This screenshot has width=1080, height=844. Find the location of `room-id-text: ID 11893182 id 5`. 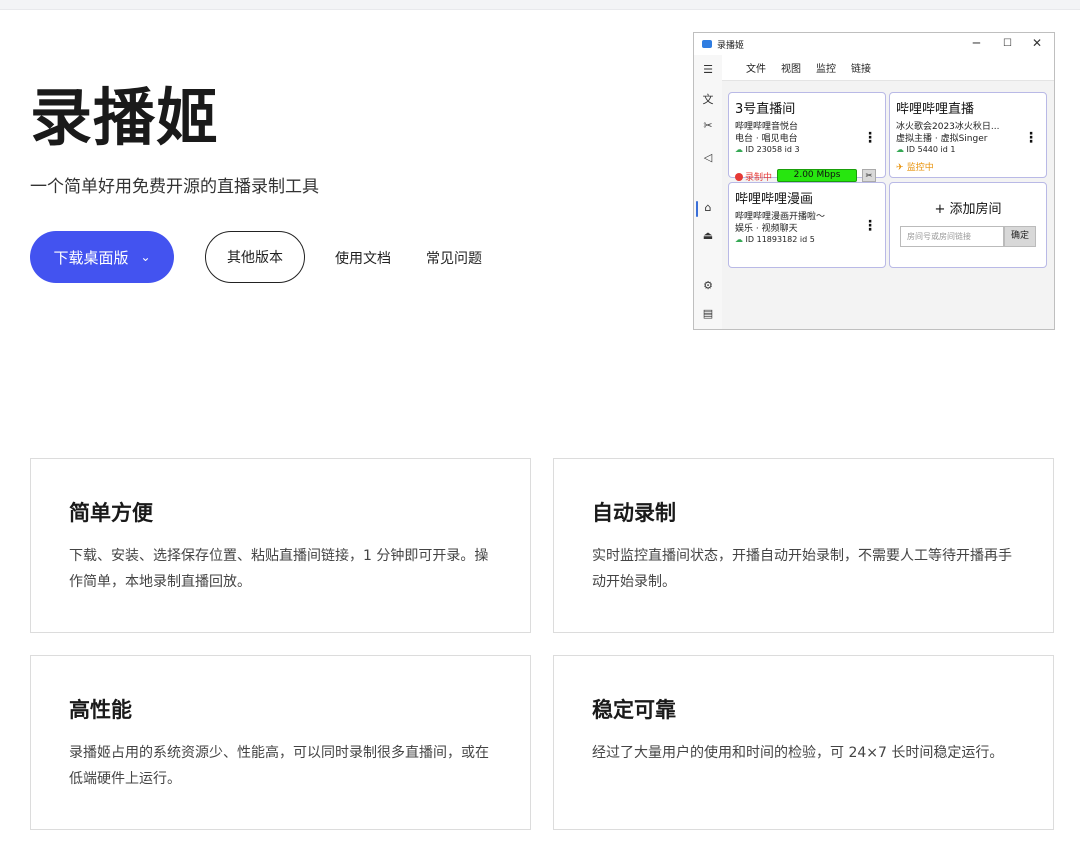

room-id-text: ID 11893182 id 5 is located at coordinates (780, 239).